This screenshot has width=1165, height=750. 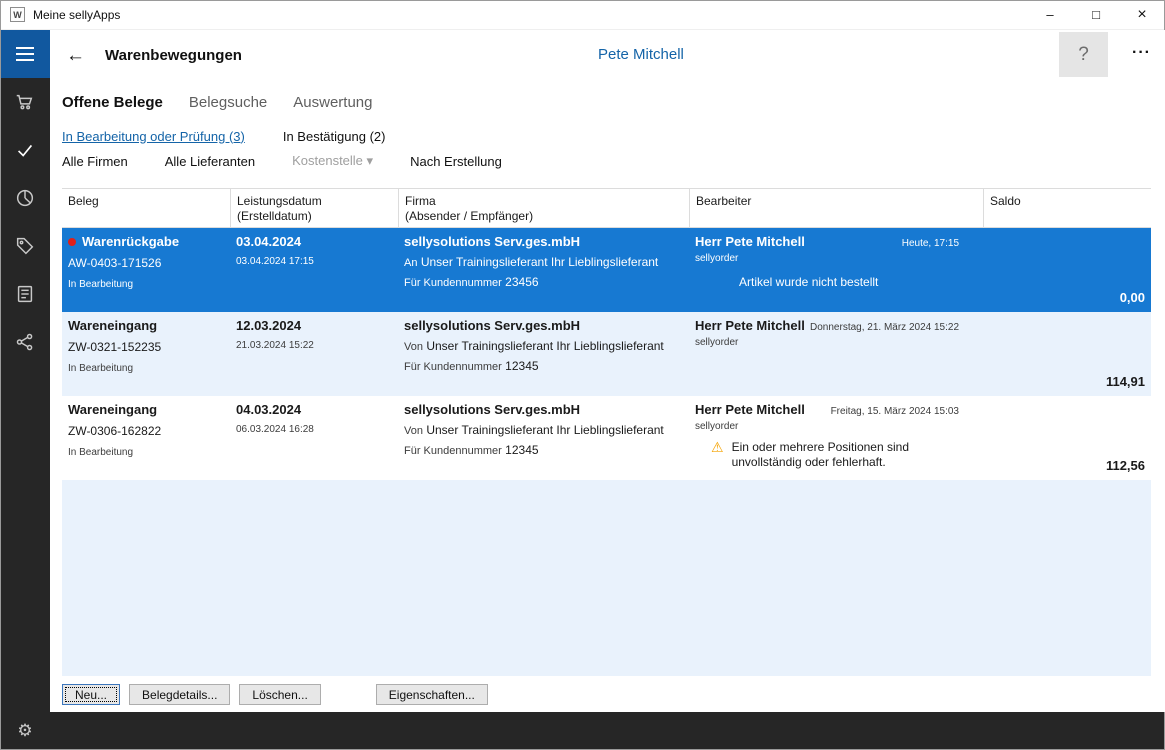 What do you see at coordinates (607, 102) in the screenshot?
I see `tab-bar: Offene Belege Belegsuche Auswertung` at bounding box center [607, 102].